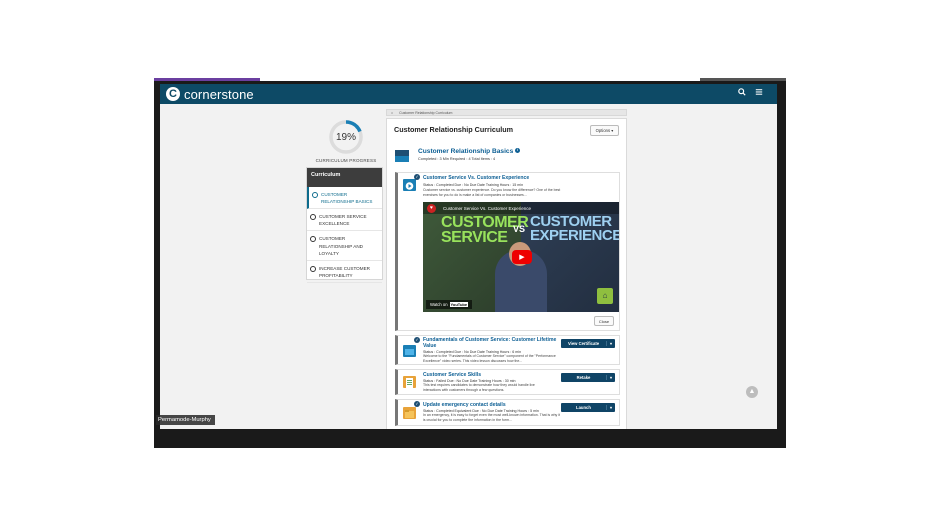  What do you see at coordinates (347, 198) in the screenshot?
I see `curriculum-item-label: CUSTOMER RELATIONSHIP BASICS` at bounding box center [347, 198].